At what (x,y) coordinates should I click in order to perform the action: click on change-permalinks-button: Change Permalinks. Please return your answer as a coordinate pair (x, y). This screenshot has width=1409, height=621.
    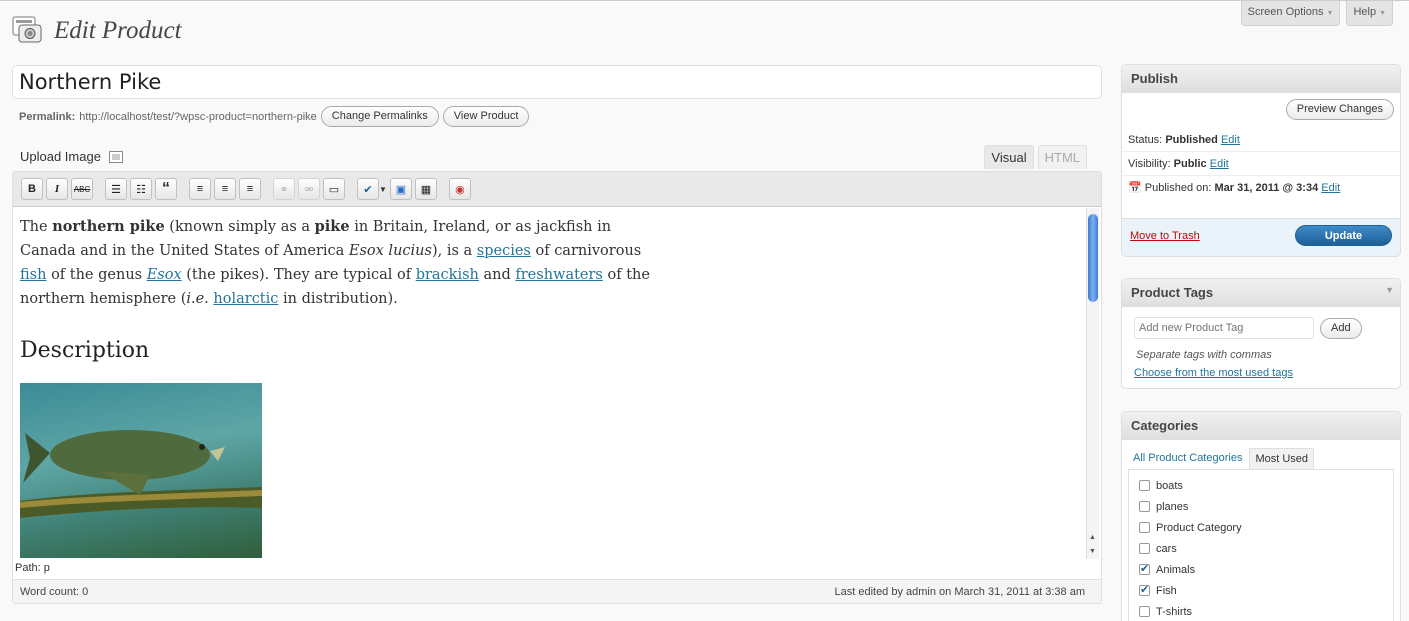
    Looking at the image, I should click on (379, 116).